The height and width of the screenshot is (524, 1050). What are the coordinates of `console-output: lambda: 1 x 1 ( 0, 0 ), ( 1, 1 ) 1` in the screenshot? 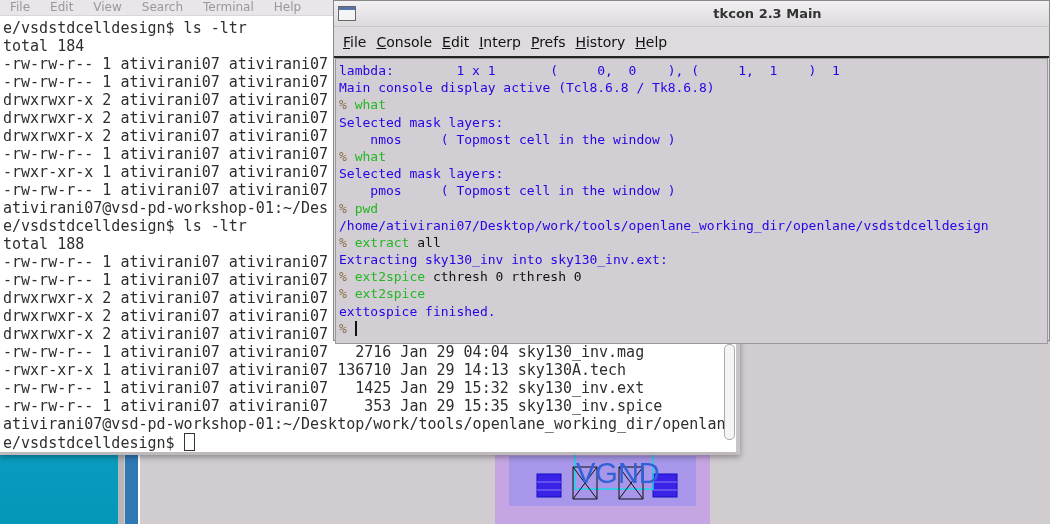 It's located at (589, 70).